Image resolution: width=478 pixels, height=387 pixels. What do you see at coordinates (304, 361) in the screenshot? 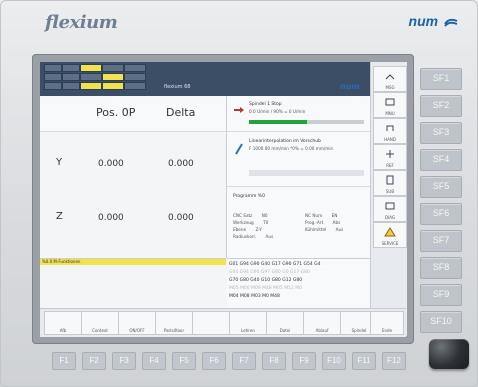
I see `f9-button: F9` at bounding box center [304, 361].